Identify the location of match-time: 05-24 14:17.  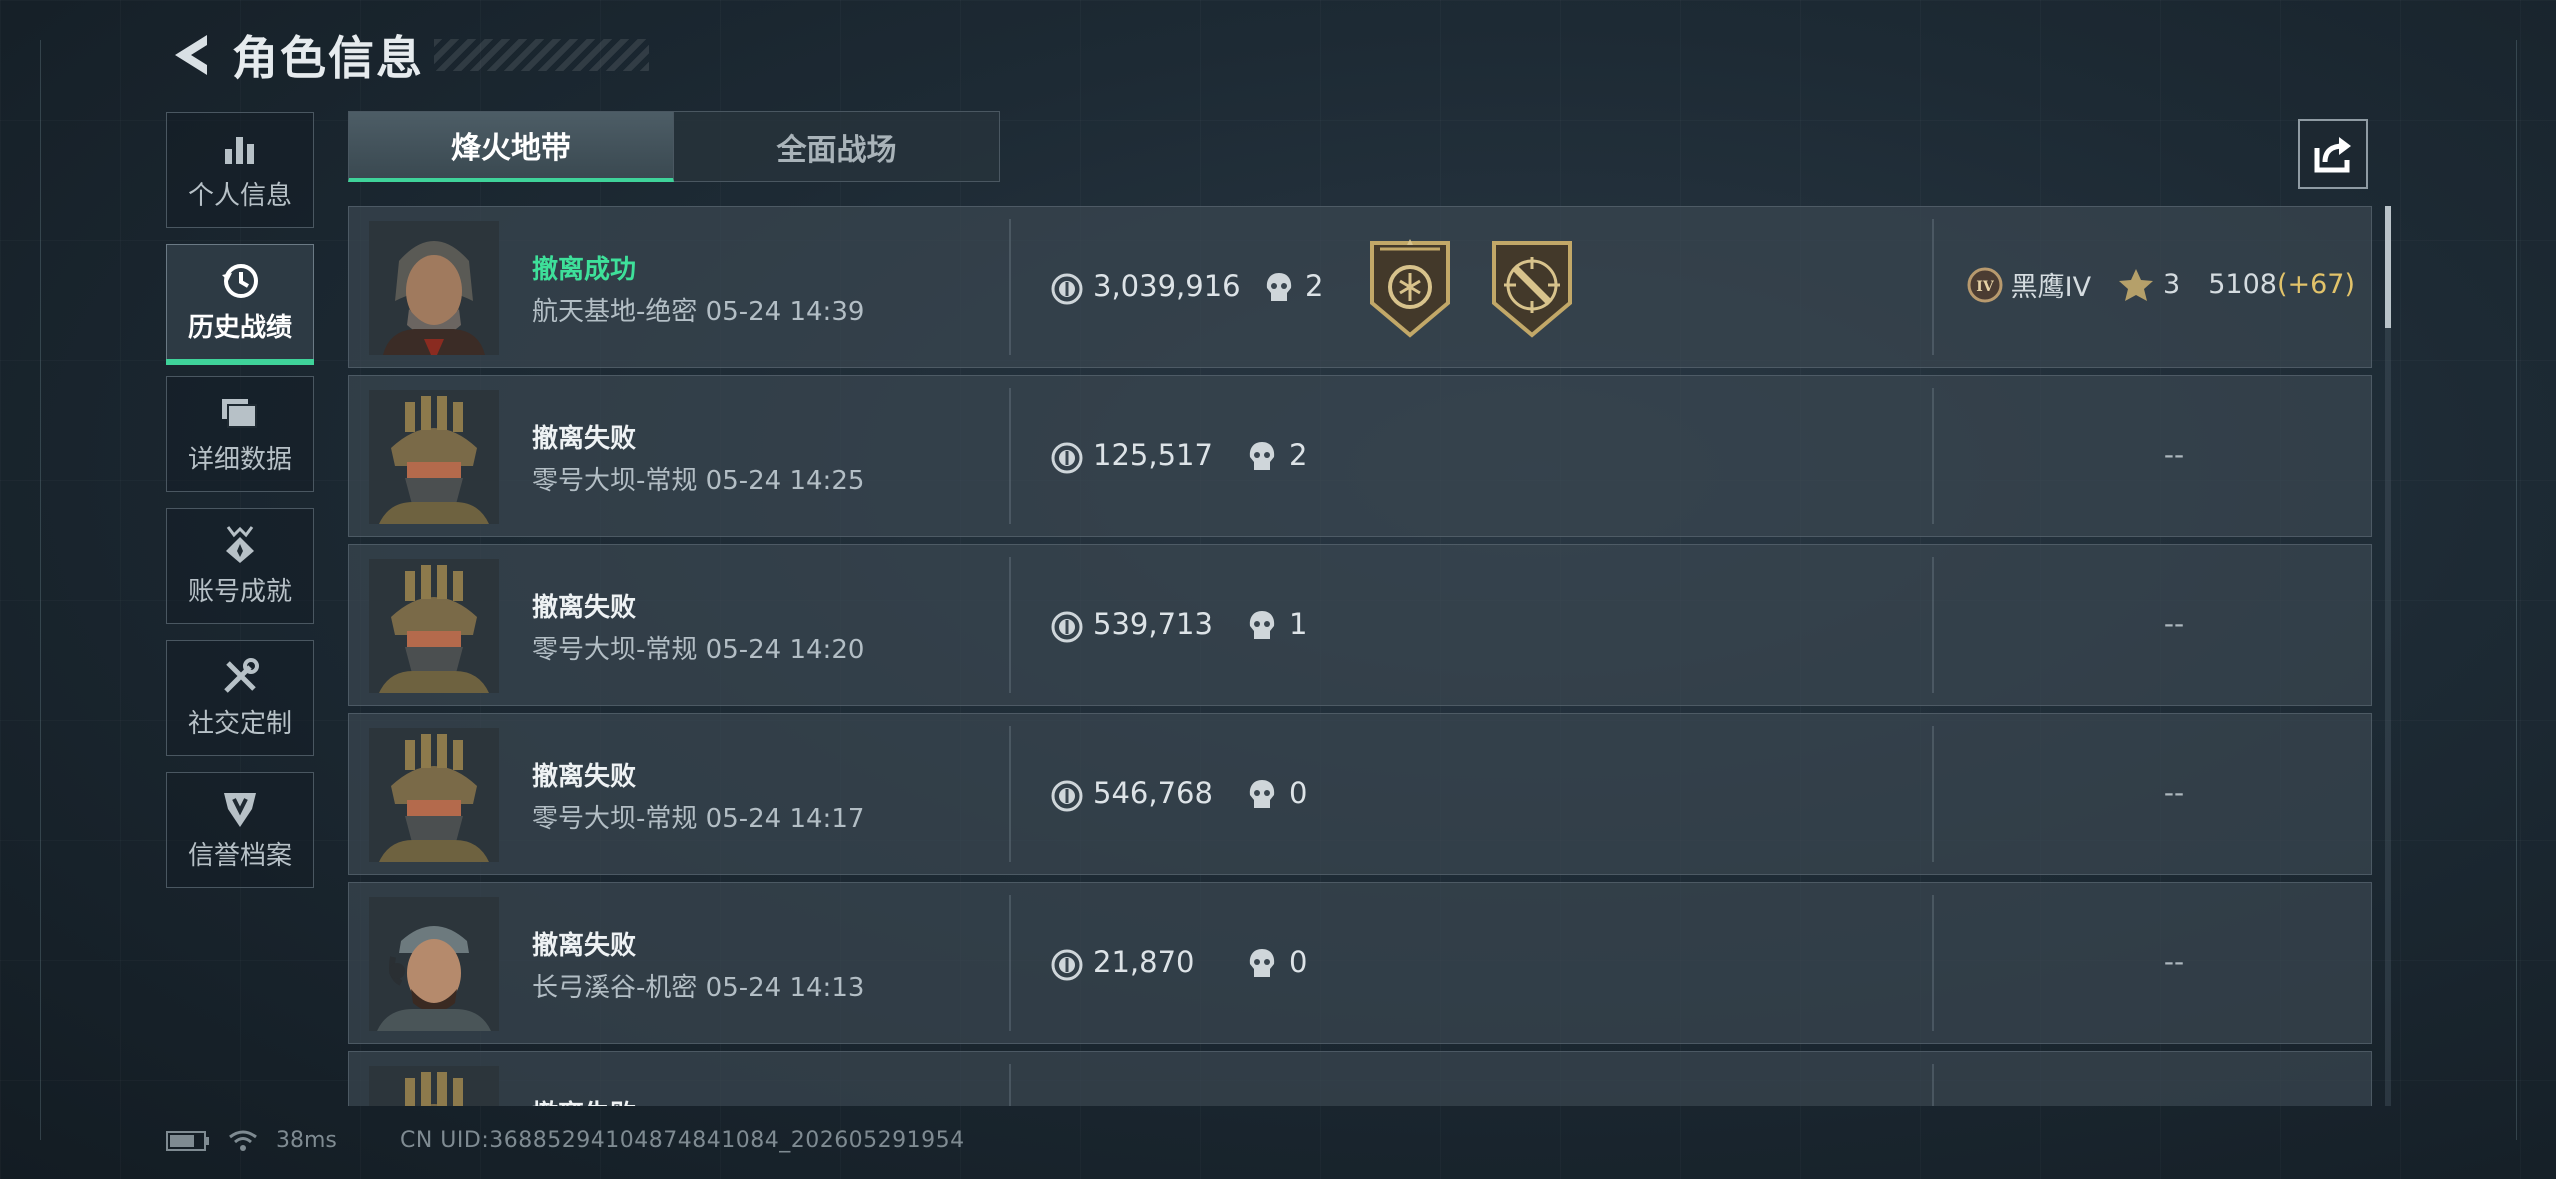
(785, 819).